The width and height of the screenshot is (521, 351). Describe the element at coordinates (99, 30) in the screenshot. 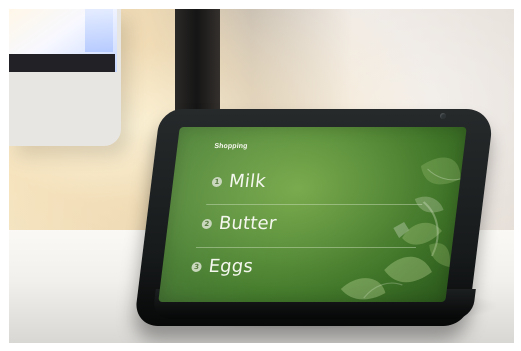

I see `monitor-blue-light` at that location.